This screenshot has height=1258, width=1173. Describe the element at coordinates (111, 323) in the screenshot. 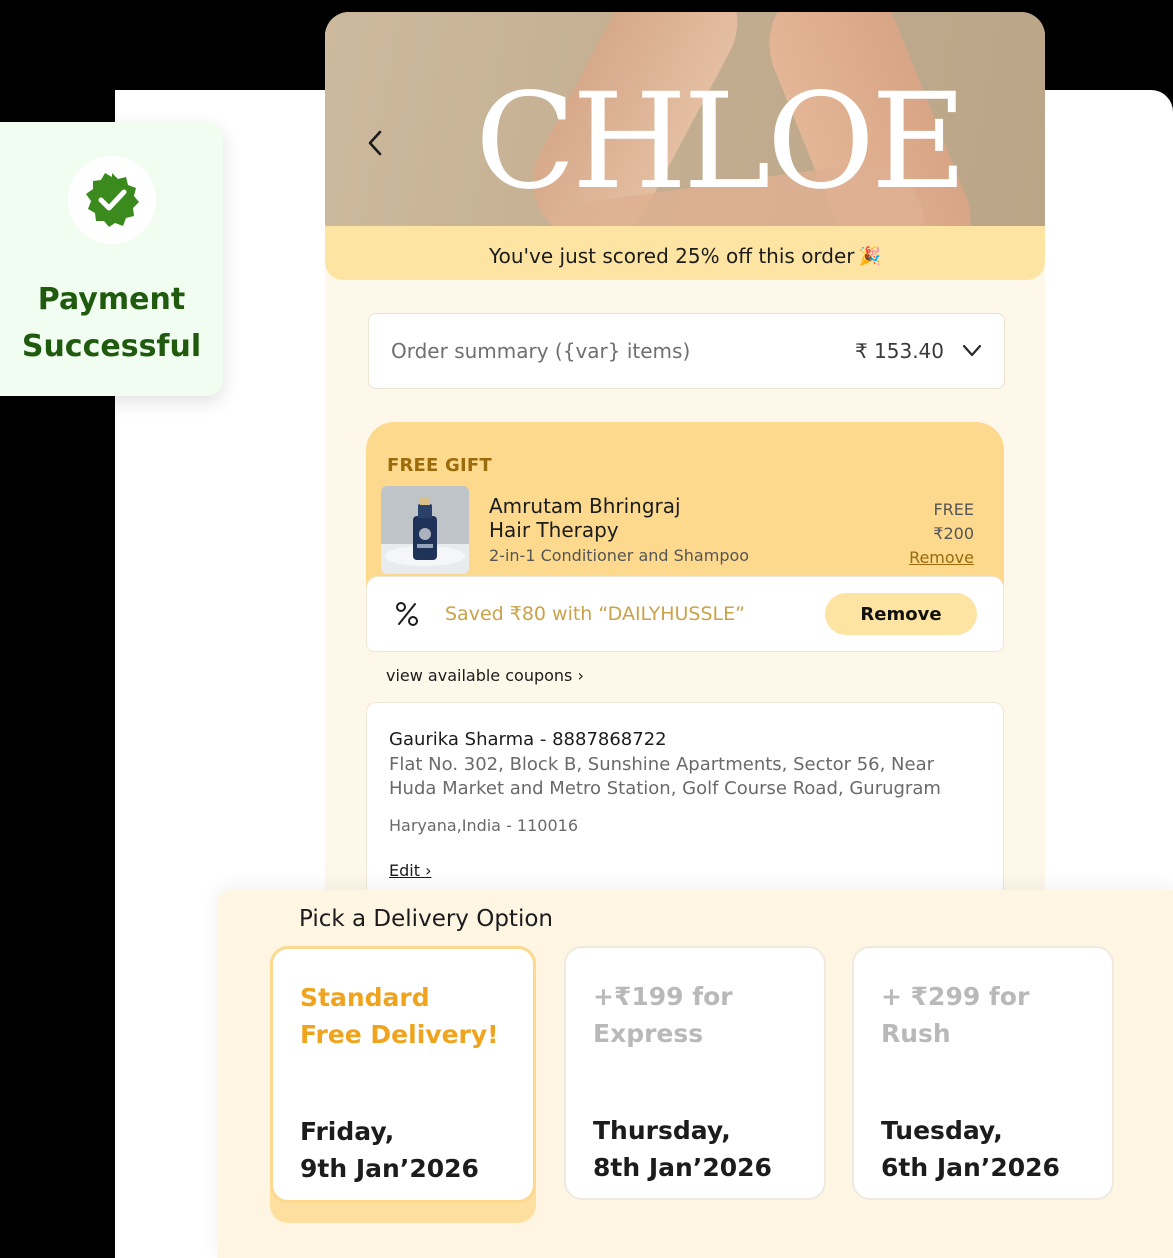

I see `payment-success-title: Payment Successful` at that location.